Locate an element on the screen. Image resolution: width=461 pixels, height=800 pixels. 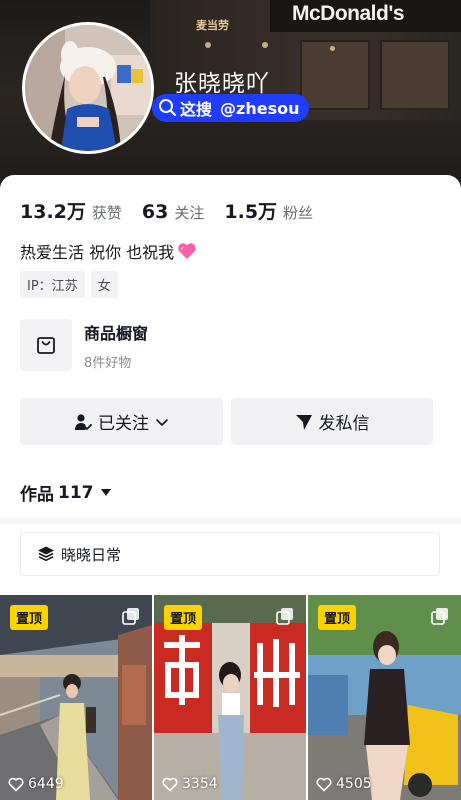
followed-button-label: 已关注 is located at coordinates (123, 424).